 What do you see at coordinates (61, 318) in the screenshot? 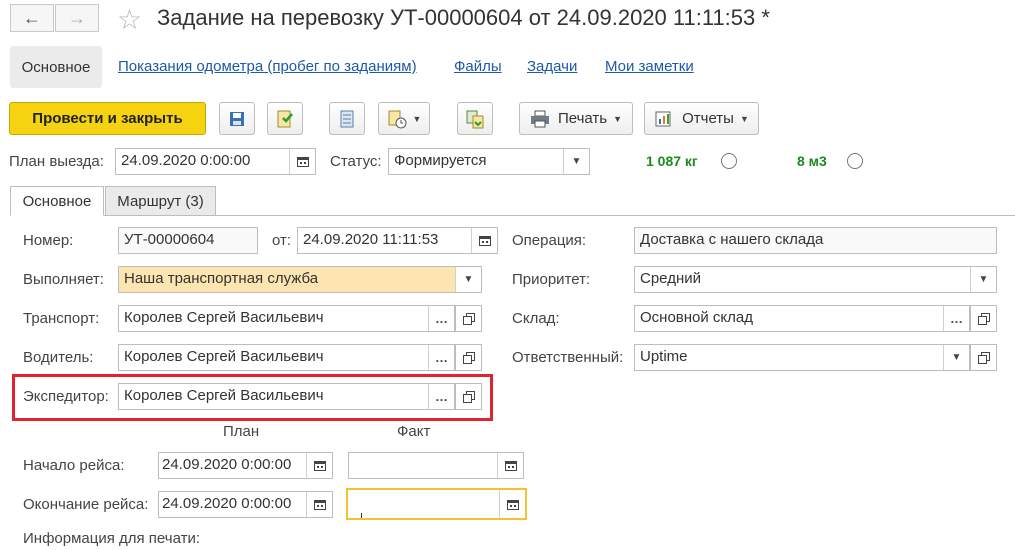
I see `transport-label: Транспорт:` at bounding box center [61, 318].